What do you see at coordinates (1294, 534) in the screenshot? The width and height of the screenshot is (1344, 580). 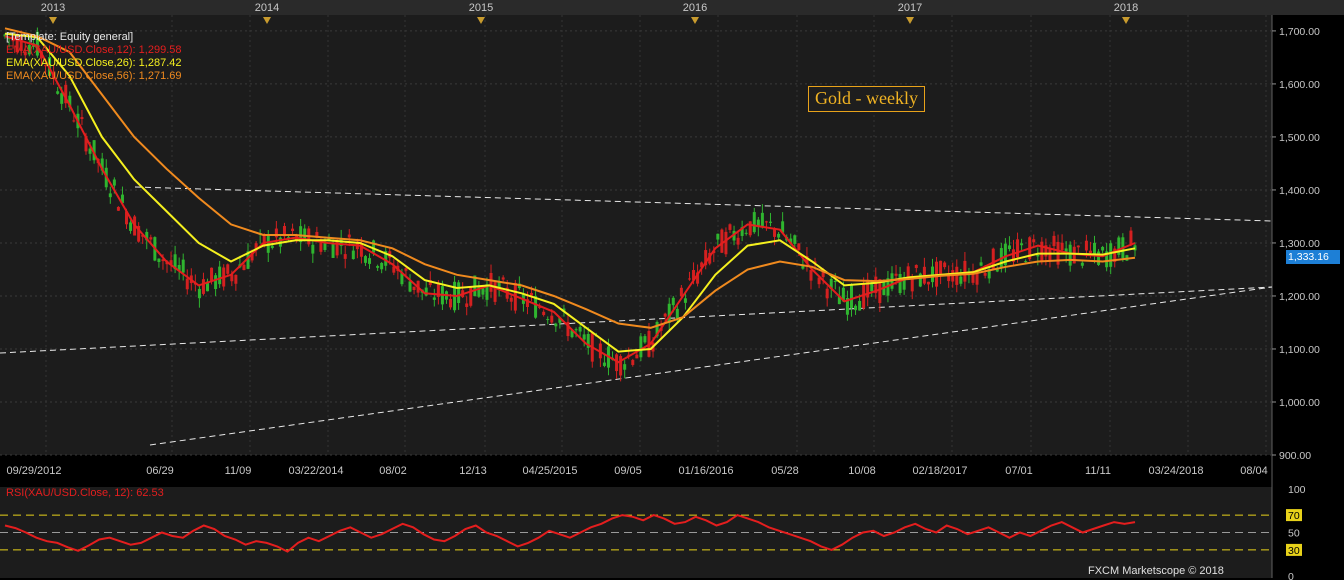 I see `rsi-tick-label: 50` at bounding box center [1294, 534].